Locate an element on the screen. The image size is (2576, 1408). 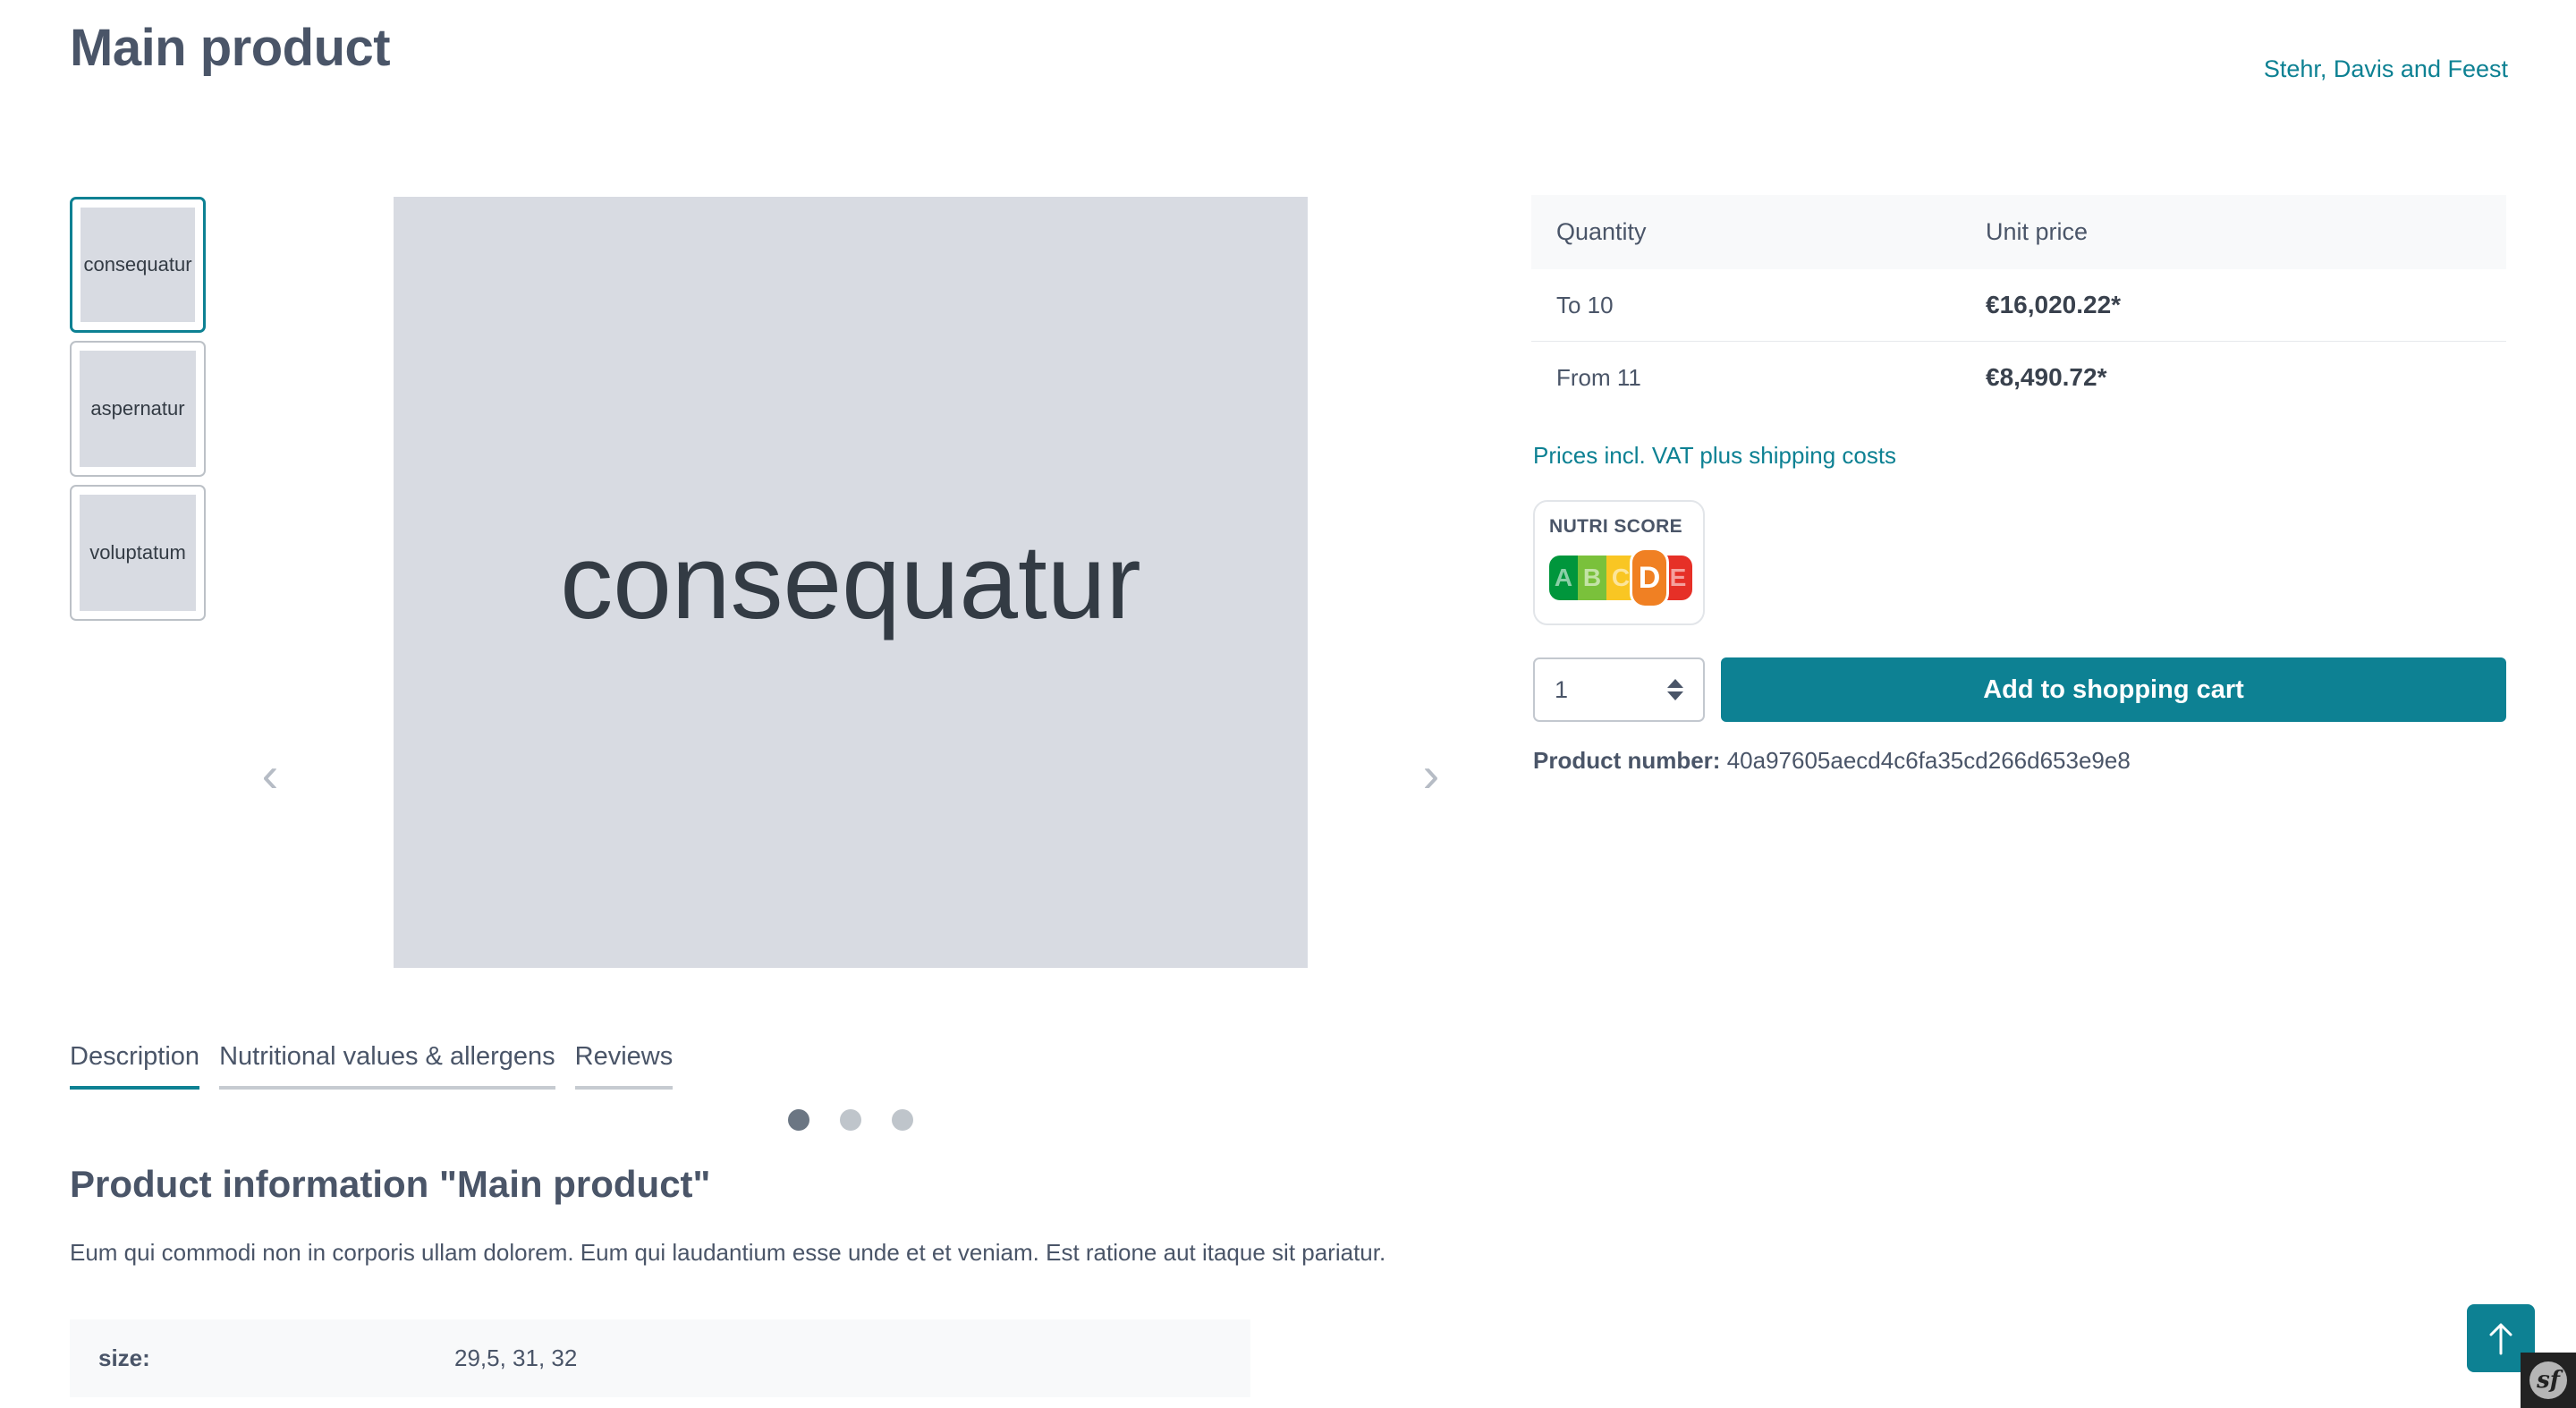
page-header: Main product Stehr, Davis and Feest is located at coordinates (1288, 62).